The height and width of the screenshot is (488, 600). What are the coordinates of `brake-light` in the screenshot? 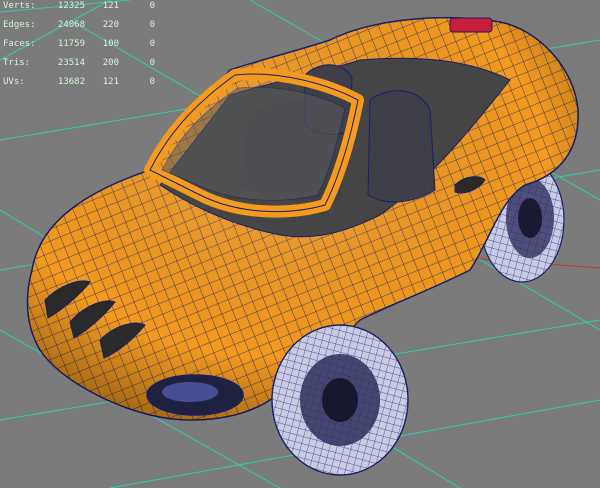 It's located at (471, 25).